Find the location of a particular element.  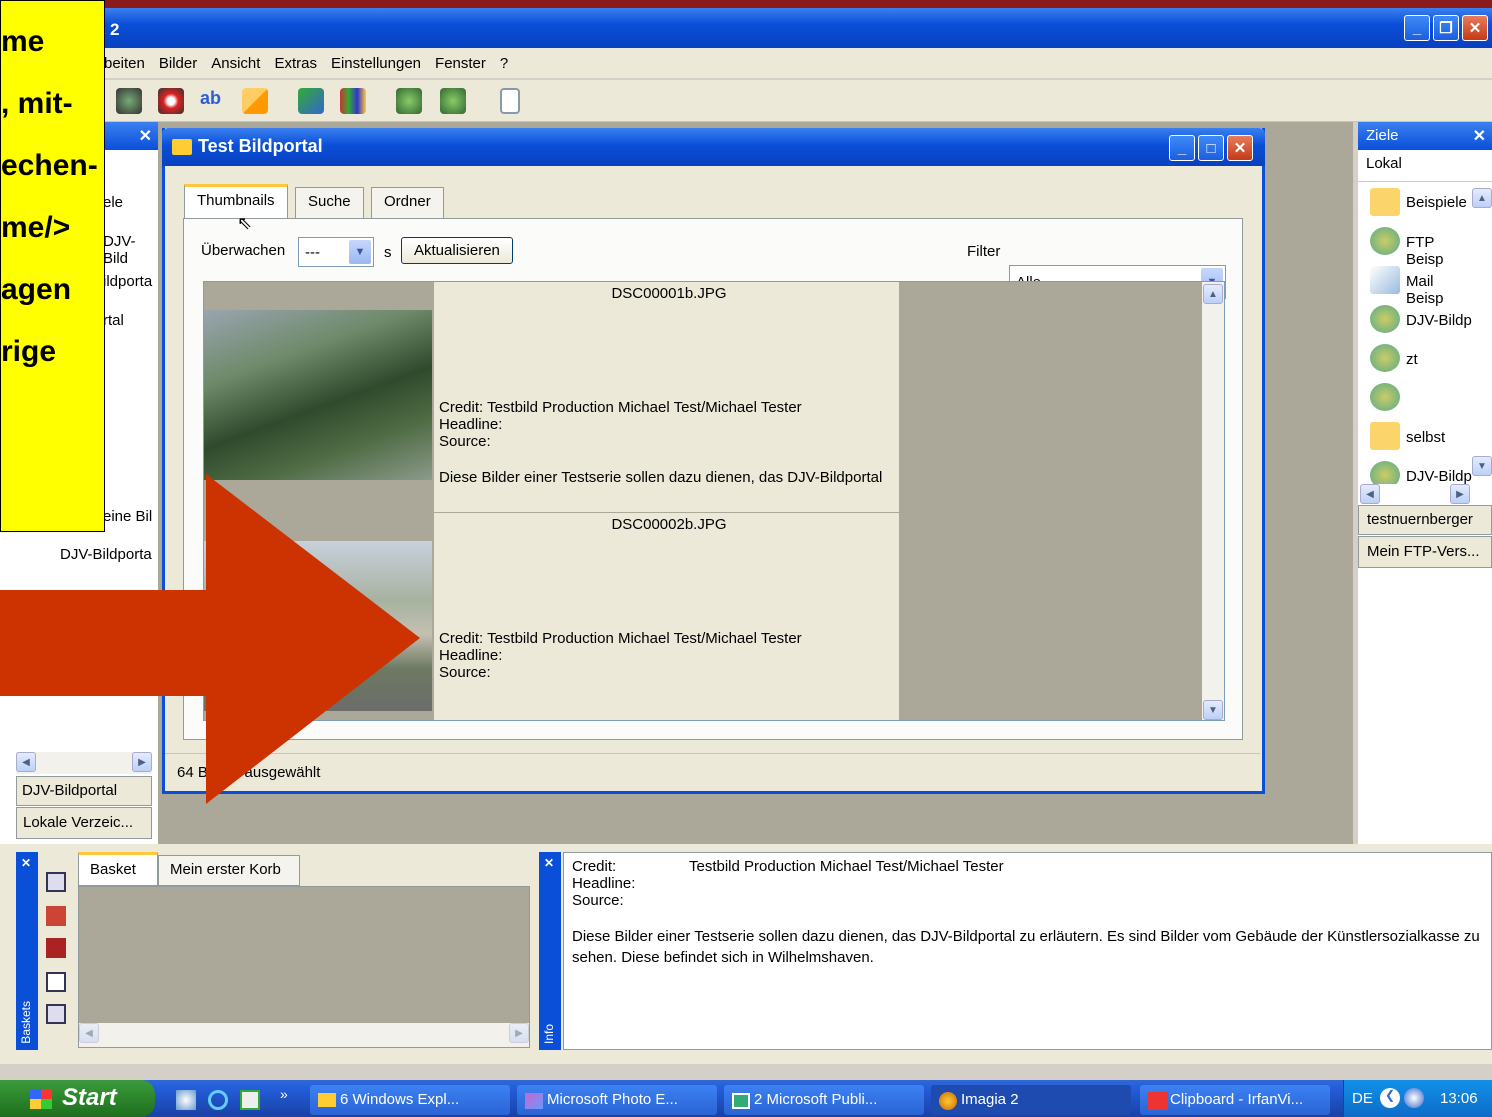

menu-bearbeiten: beiten is located at coordinates (124, 66).